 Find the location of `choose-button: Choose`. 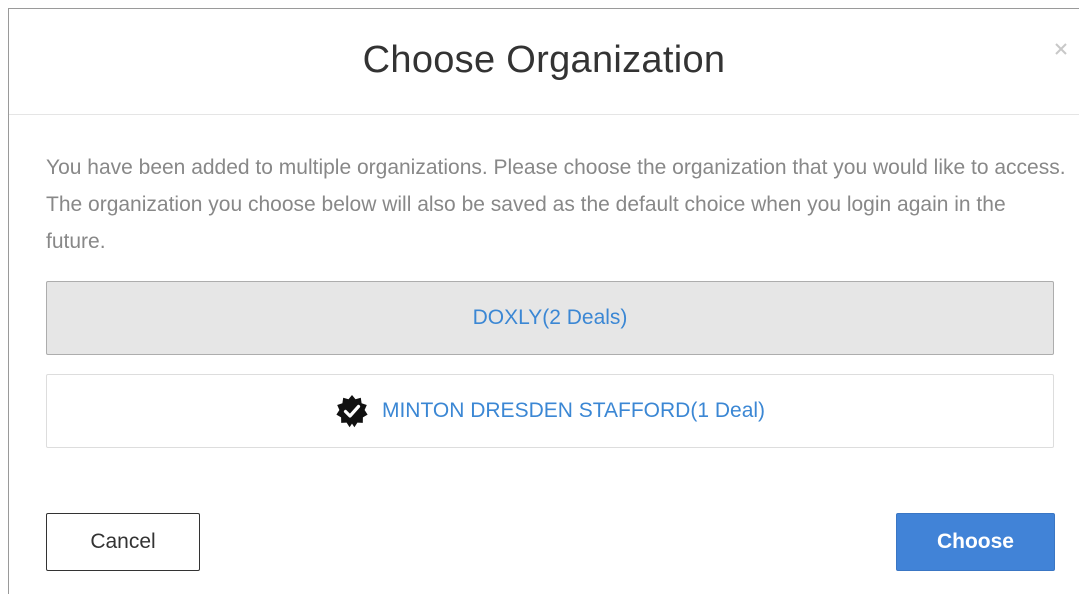

choose-button: Choose is located at coordinates (975, 542).